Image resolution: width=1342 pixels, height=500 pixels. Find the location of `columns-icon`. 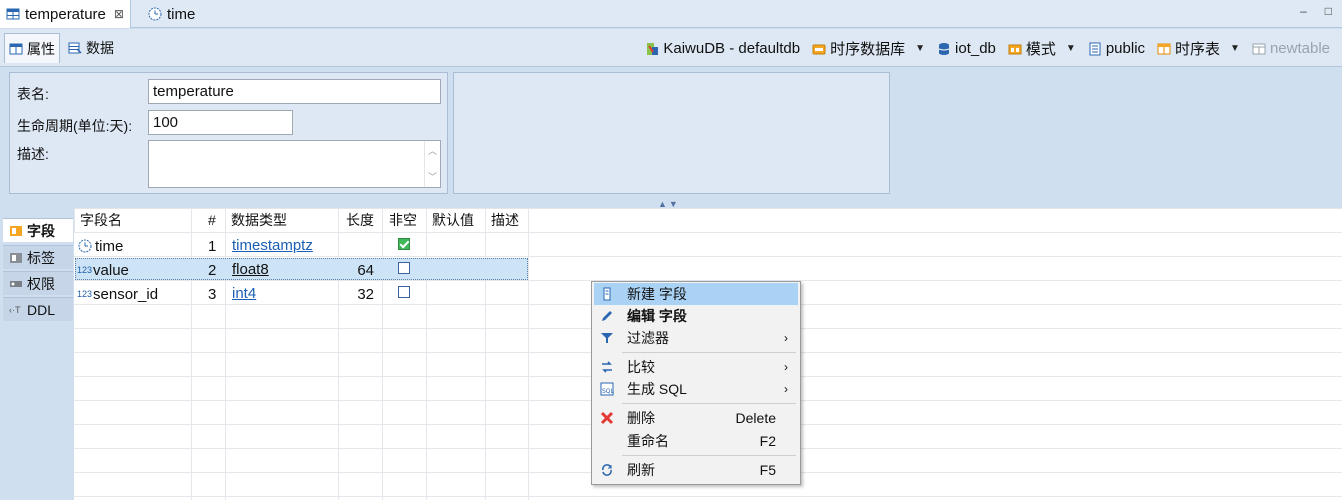

columns-icon is located at coordinates (16, 231).